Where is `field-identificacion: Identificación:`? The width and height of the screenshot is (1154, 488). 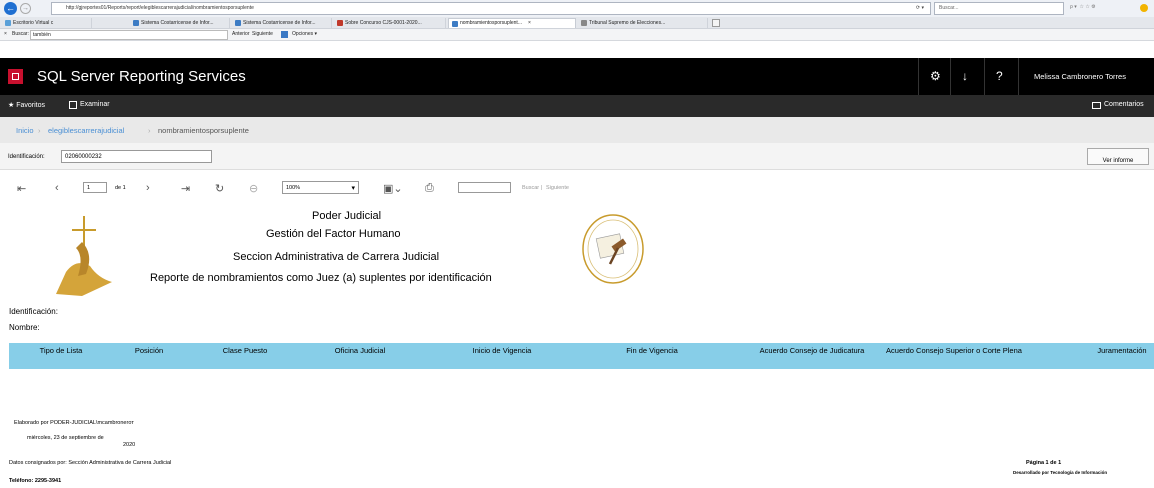 field-identificacion: Identificación: is located at coordinates (33, 311).